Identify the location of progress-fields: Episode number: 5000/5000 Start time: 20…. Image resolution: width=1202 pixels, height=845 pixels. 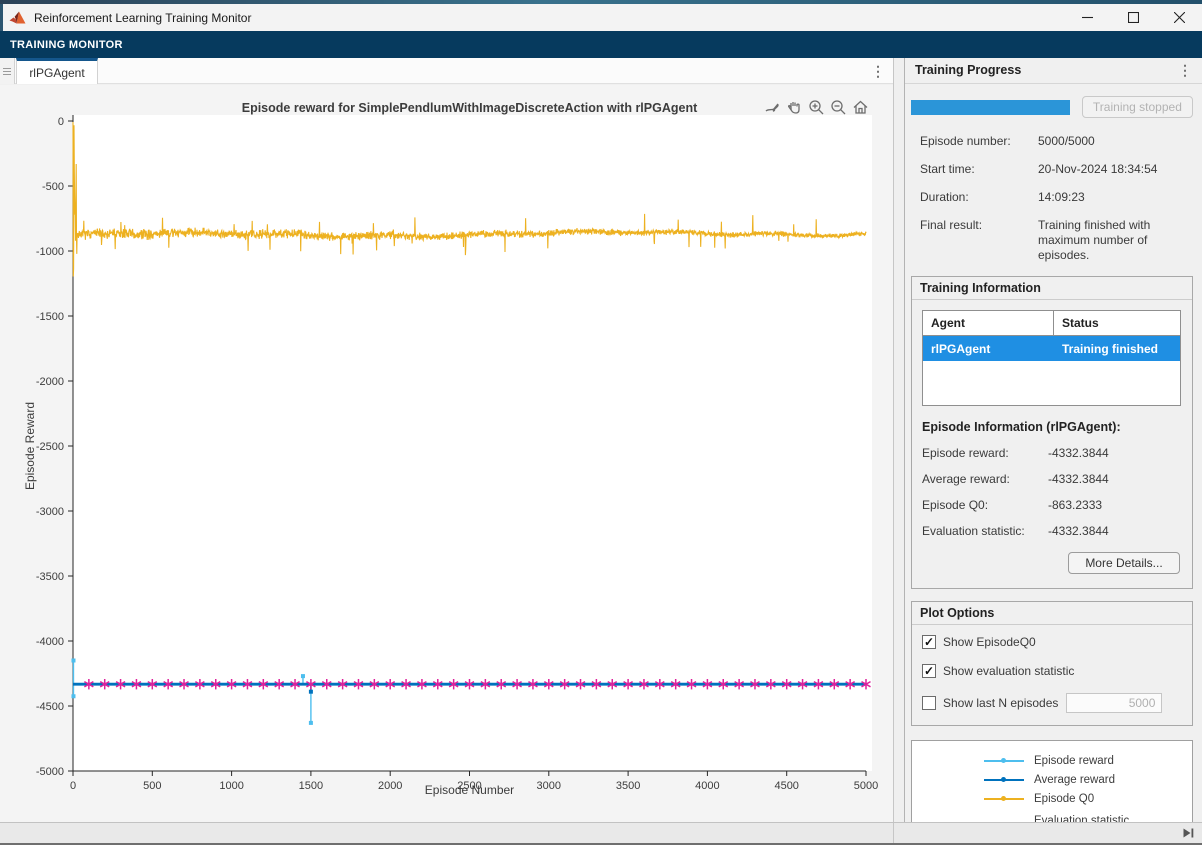
(1057, 198).